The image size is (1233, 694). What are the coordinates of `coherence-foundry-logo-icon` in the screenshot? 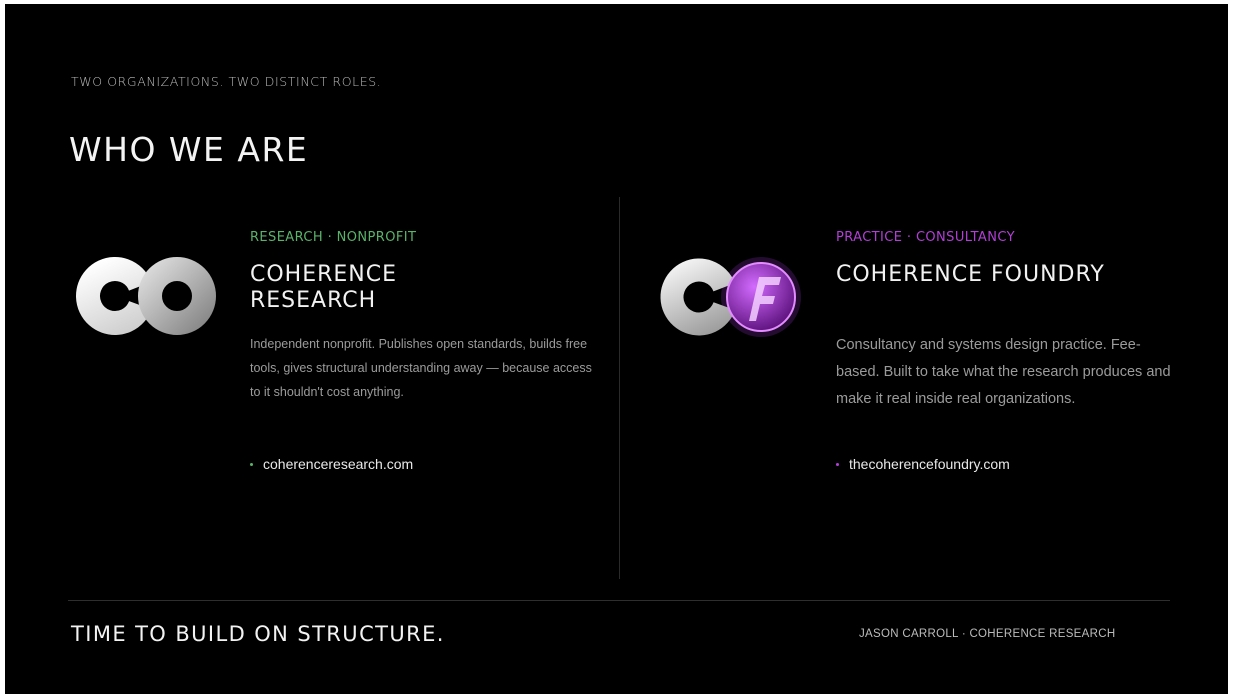 It's located at (734, 297).